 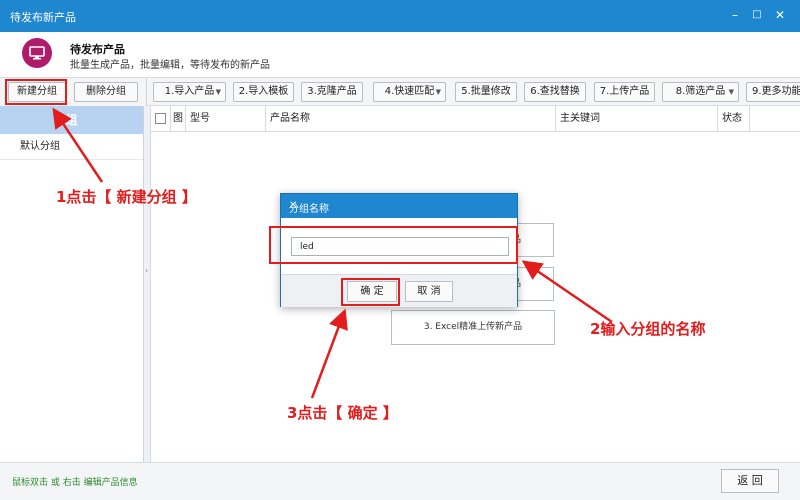 I want to click on arrow-step1, so click(x=78, y=145).